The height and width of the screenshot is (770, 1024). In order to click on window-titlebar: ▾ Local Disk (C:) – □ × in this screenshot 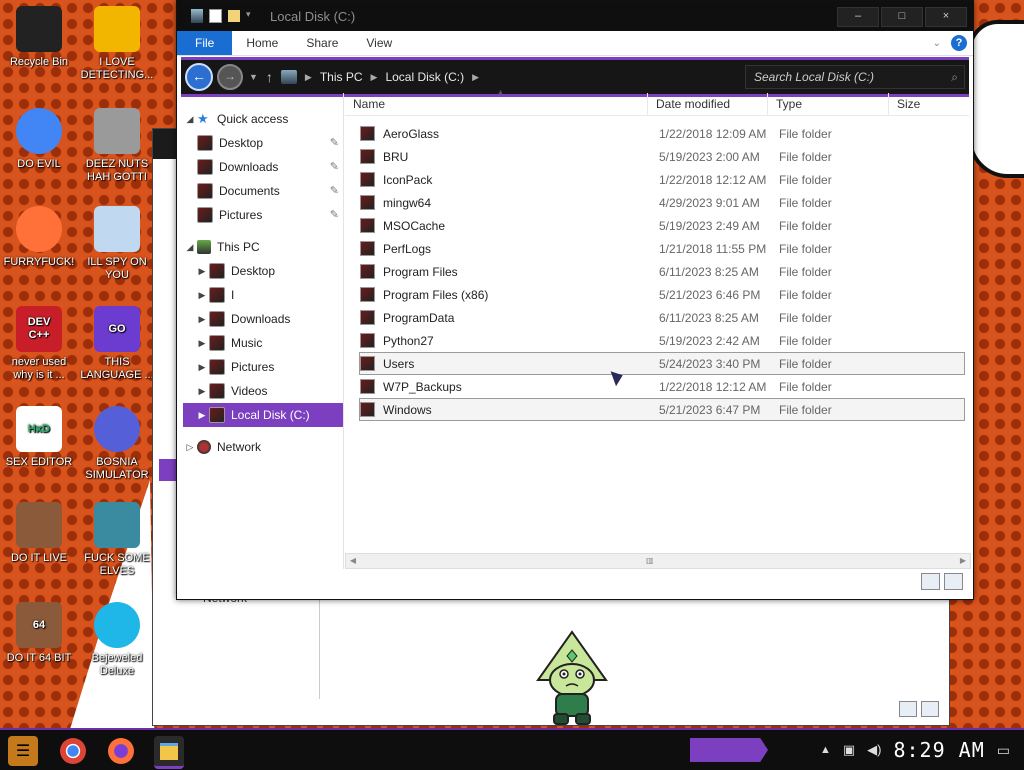, I will do `click(575, 16)`.